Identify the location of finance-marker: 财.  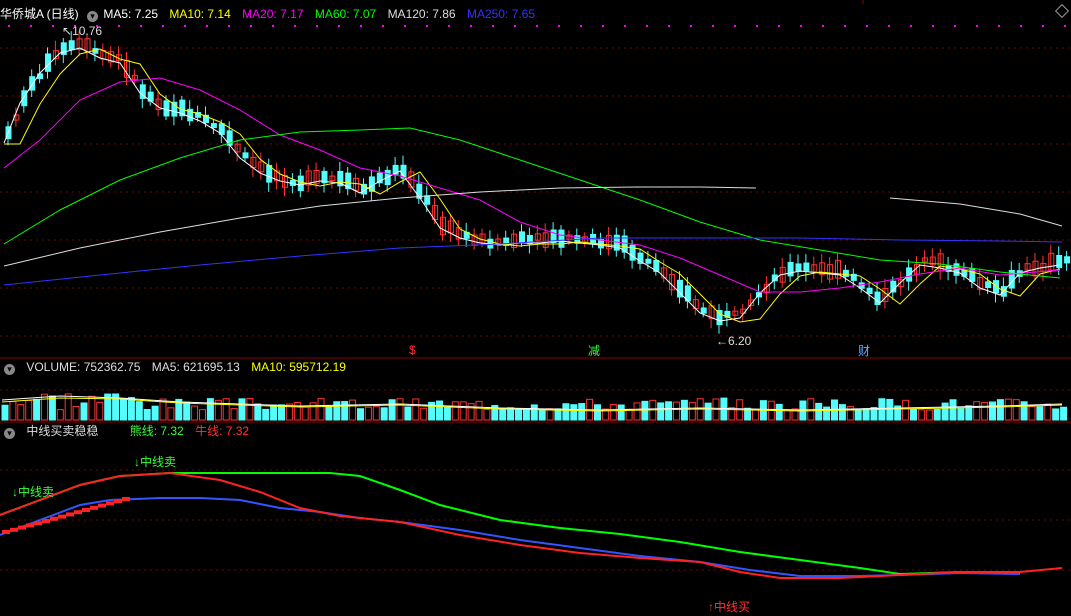
(864, 350).